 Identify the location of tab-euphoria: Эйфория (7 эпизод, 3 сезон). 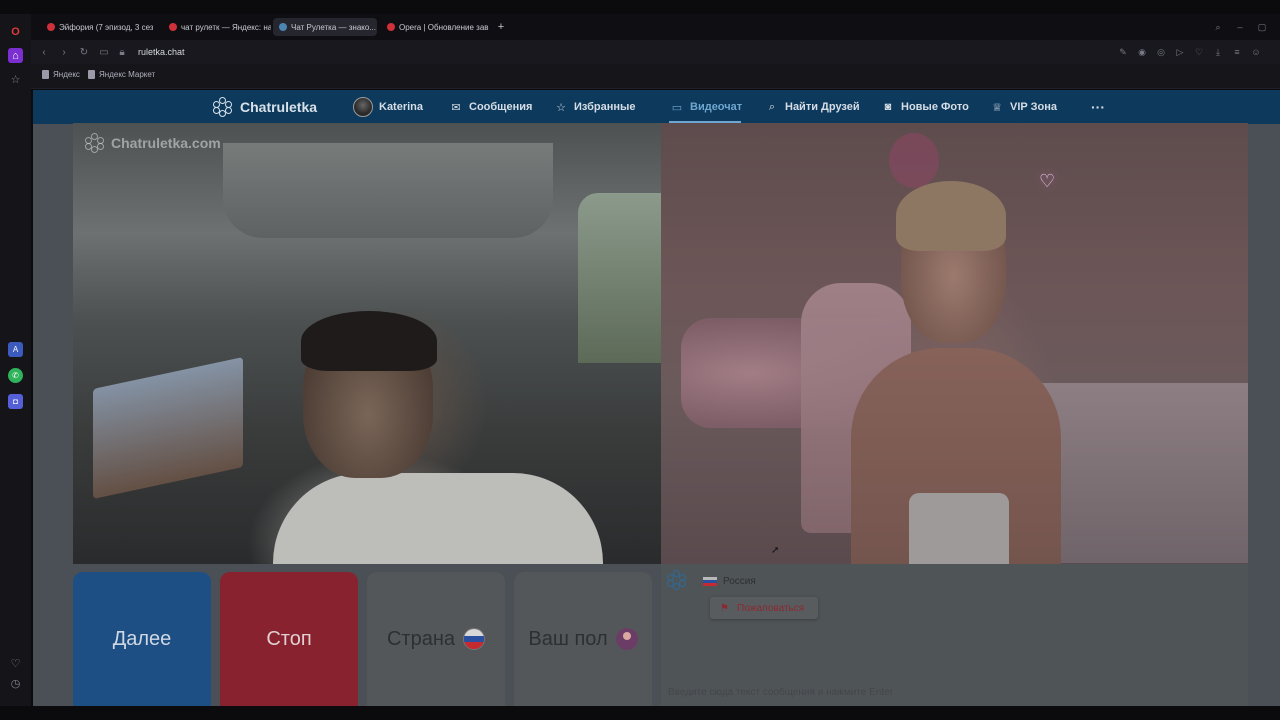
(97, 27).